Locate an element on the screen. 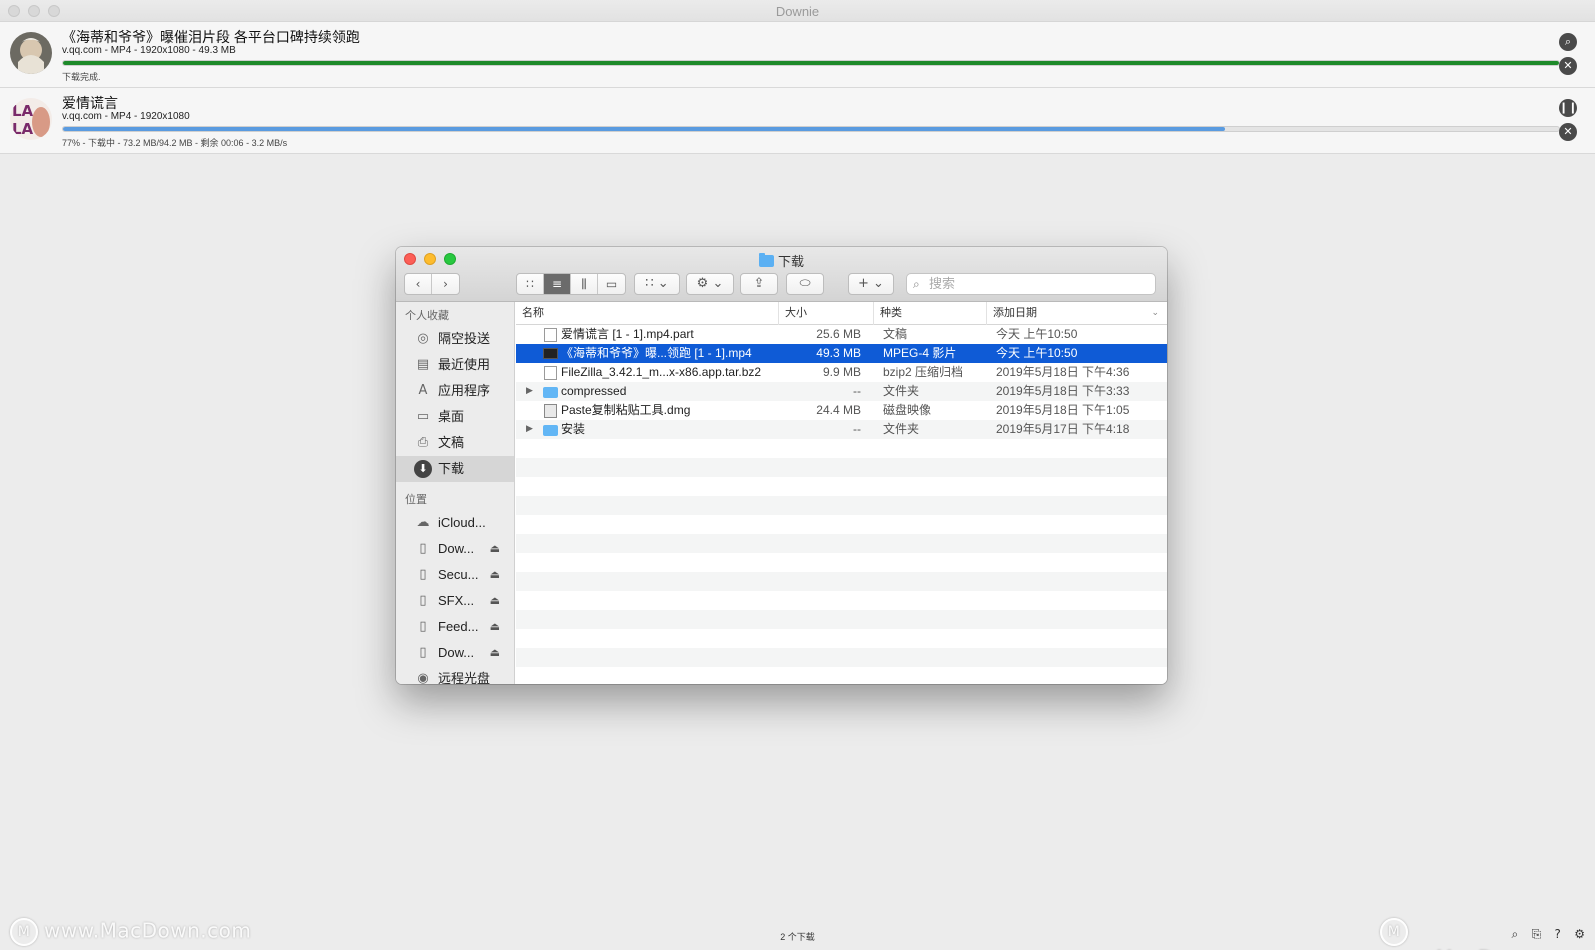 Image resolution: width=1595 pixels, height=950 pixels. sidebar-item: ⎙ 文稿 is located at coordinates (455, 443).